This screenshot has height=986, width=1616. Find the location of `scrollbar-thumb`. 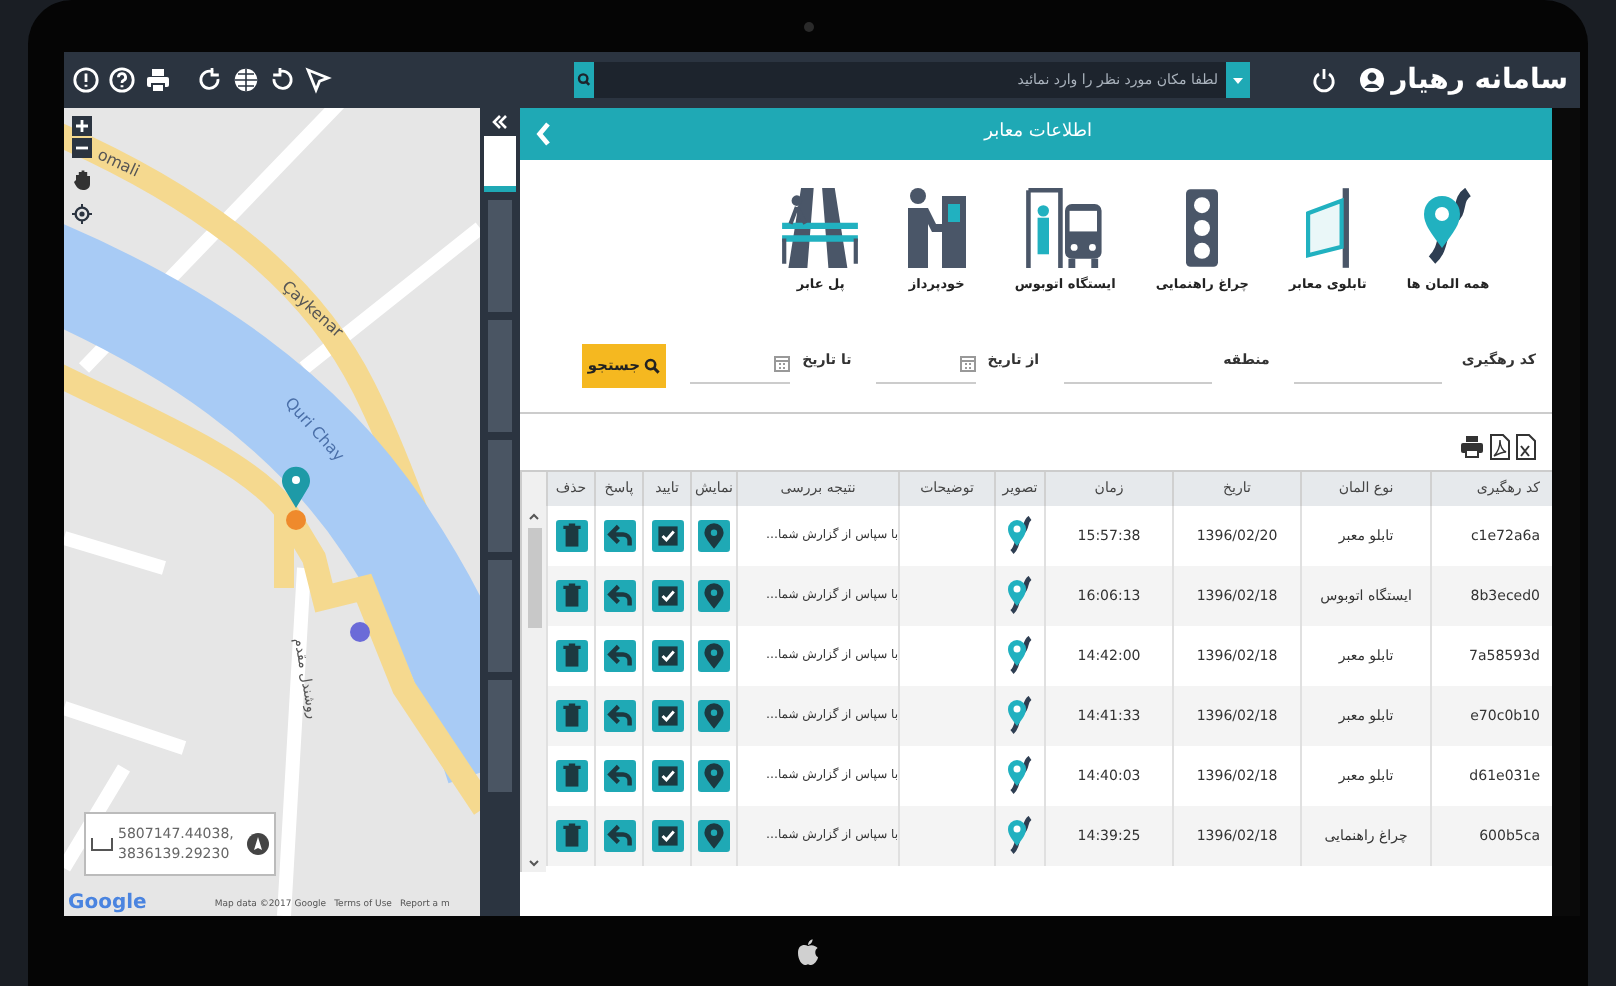

scrollbar-thumb is located at coordinates (534, 577).